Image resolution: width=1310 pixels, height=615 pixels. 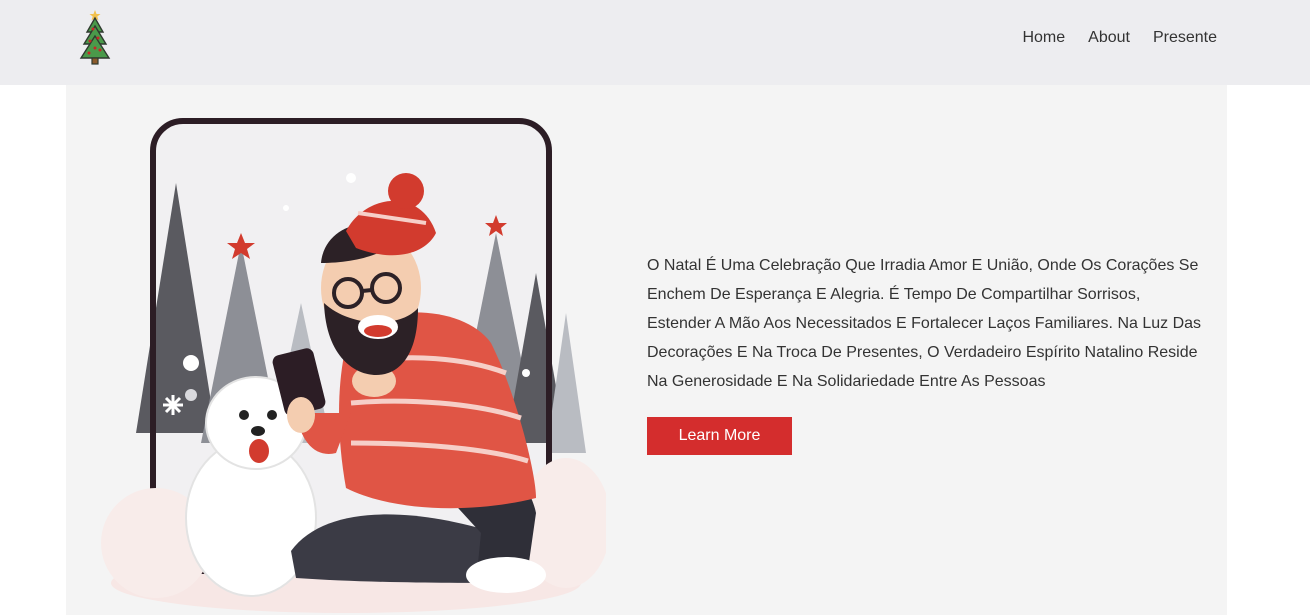 I want to click on navbar: Home About Presente, so click(x=655, y=42).